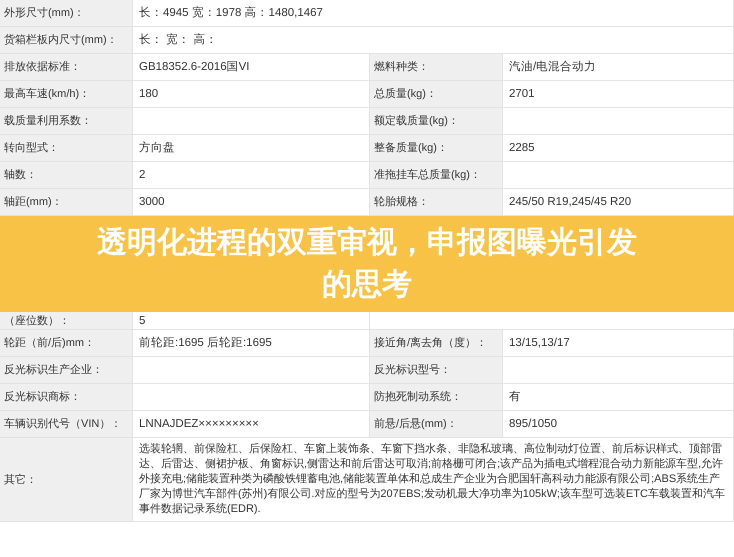 This screenshot has width=734, height=557. I want to click on field-label: 其它：, so click(20, 479).